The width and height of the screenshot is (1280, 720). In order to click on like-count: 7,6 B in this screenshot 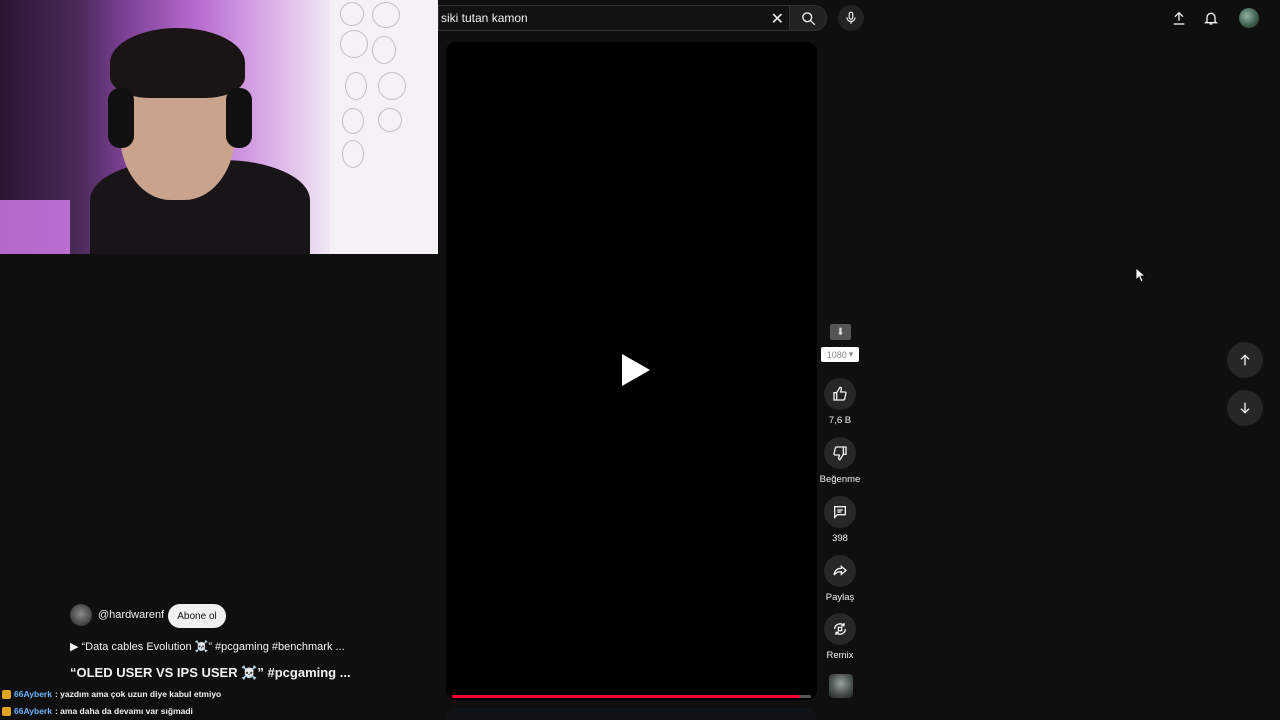, I will do `click(840, 420)`.